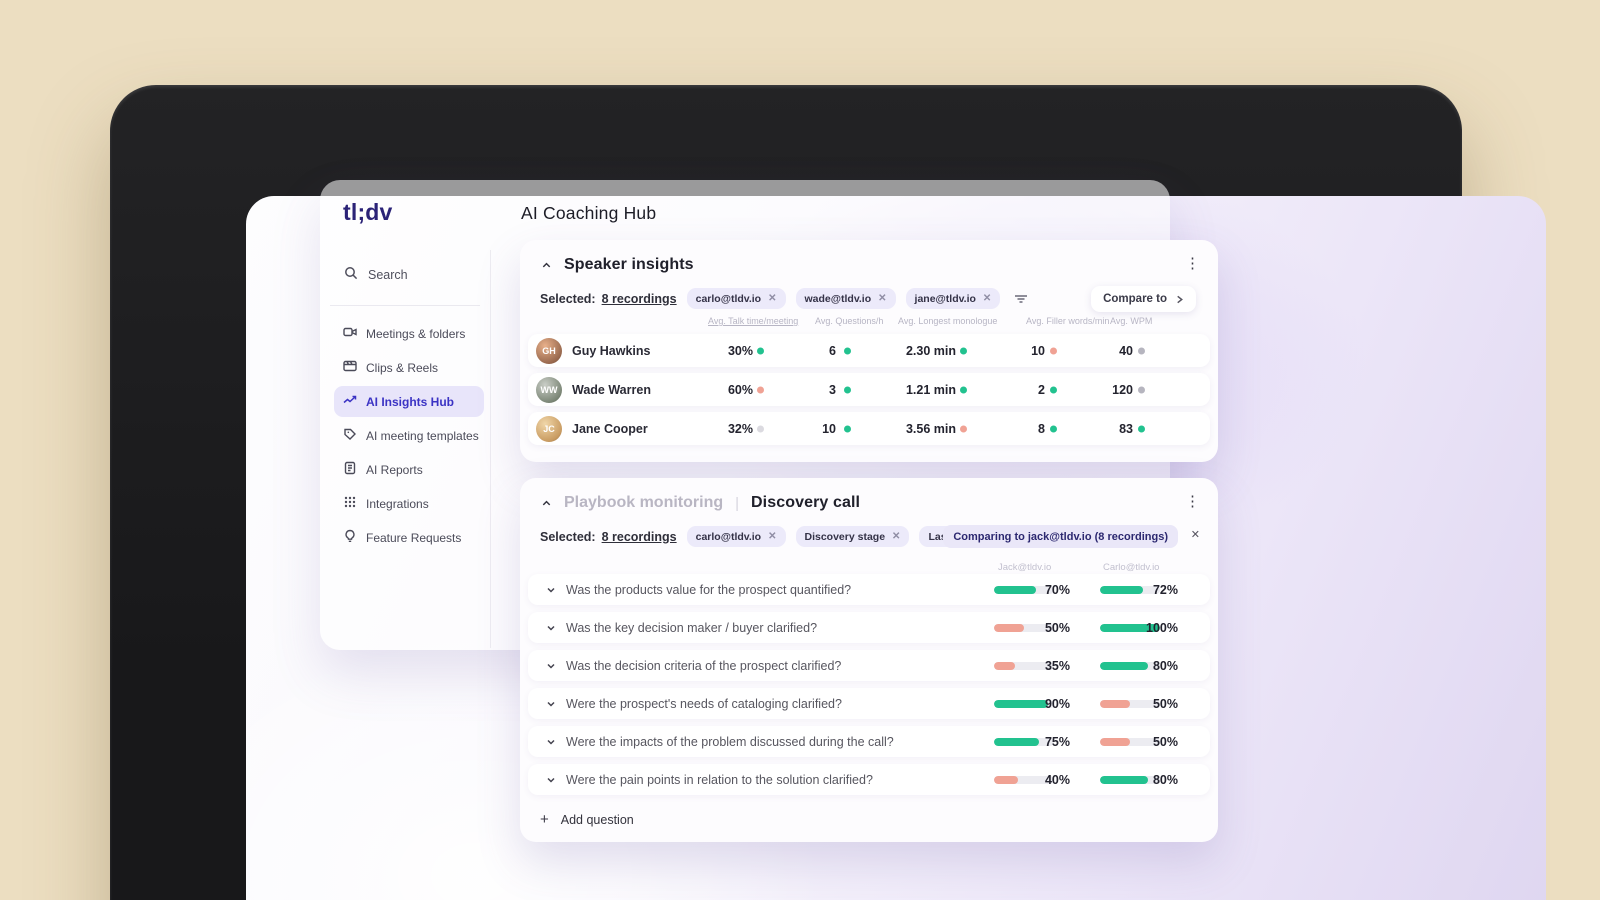 This screenshot has width=1600, height=900. I want to click on chip-label: wade@tldv.io, so click(838, 298).